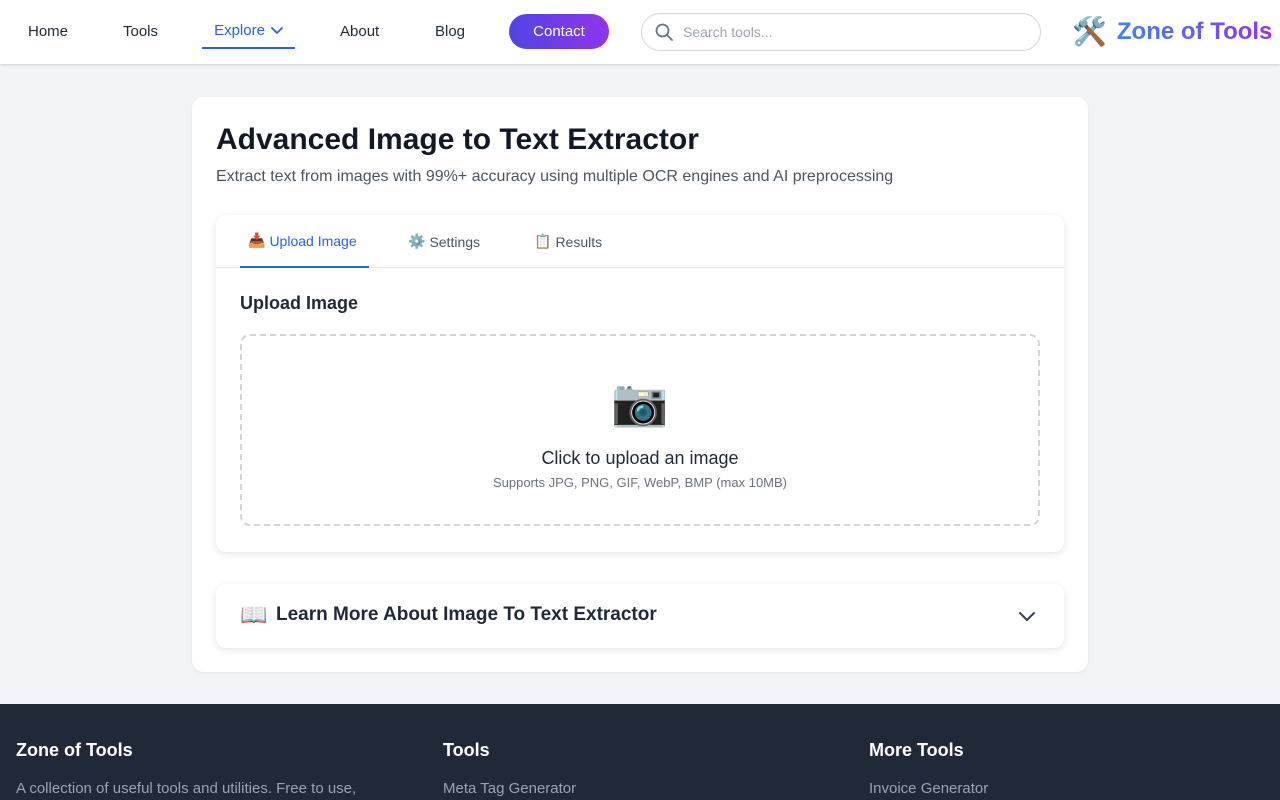 The width and height of the screenshot is (1280, 800). I want to click on learn-more-title: Learn More About Image To Text Extractor, so click(466, 614).